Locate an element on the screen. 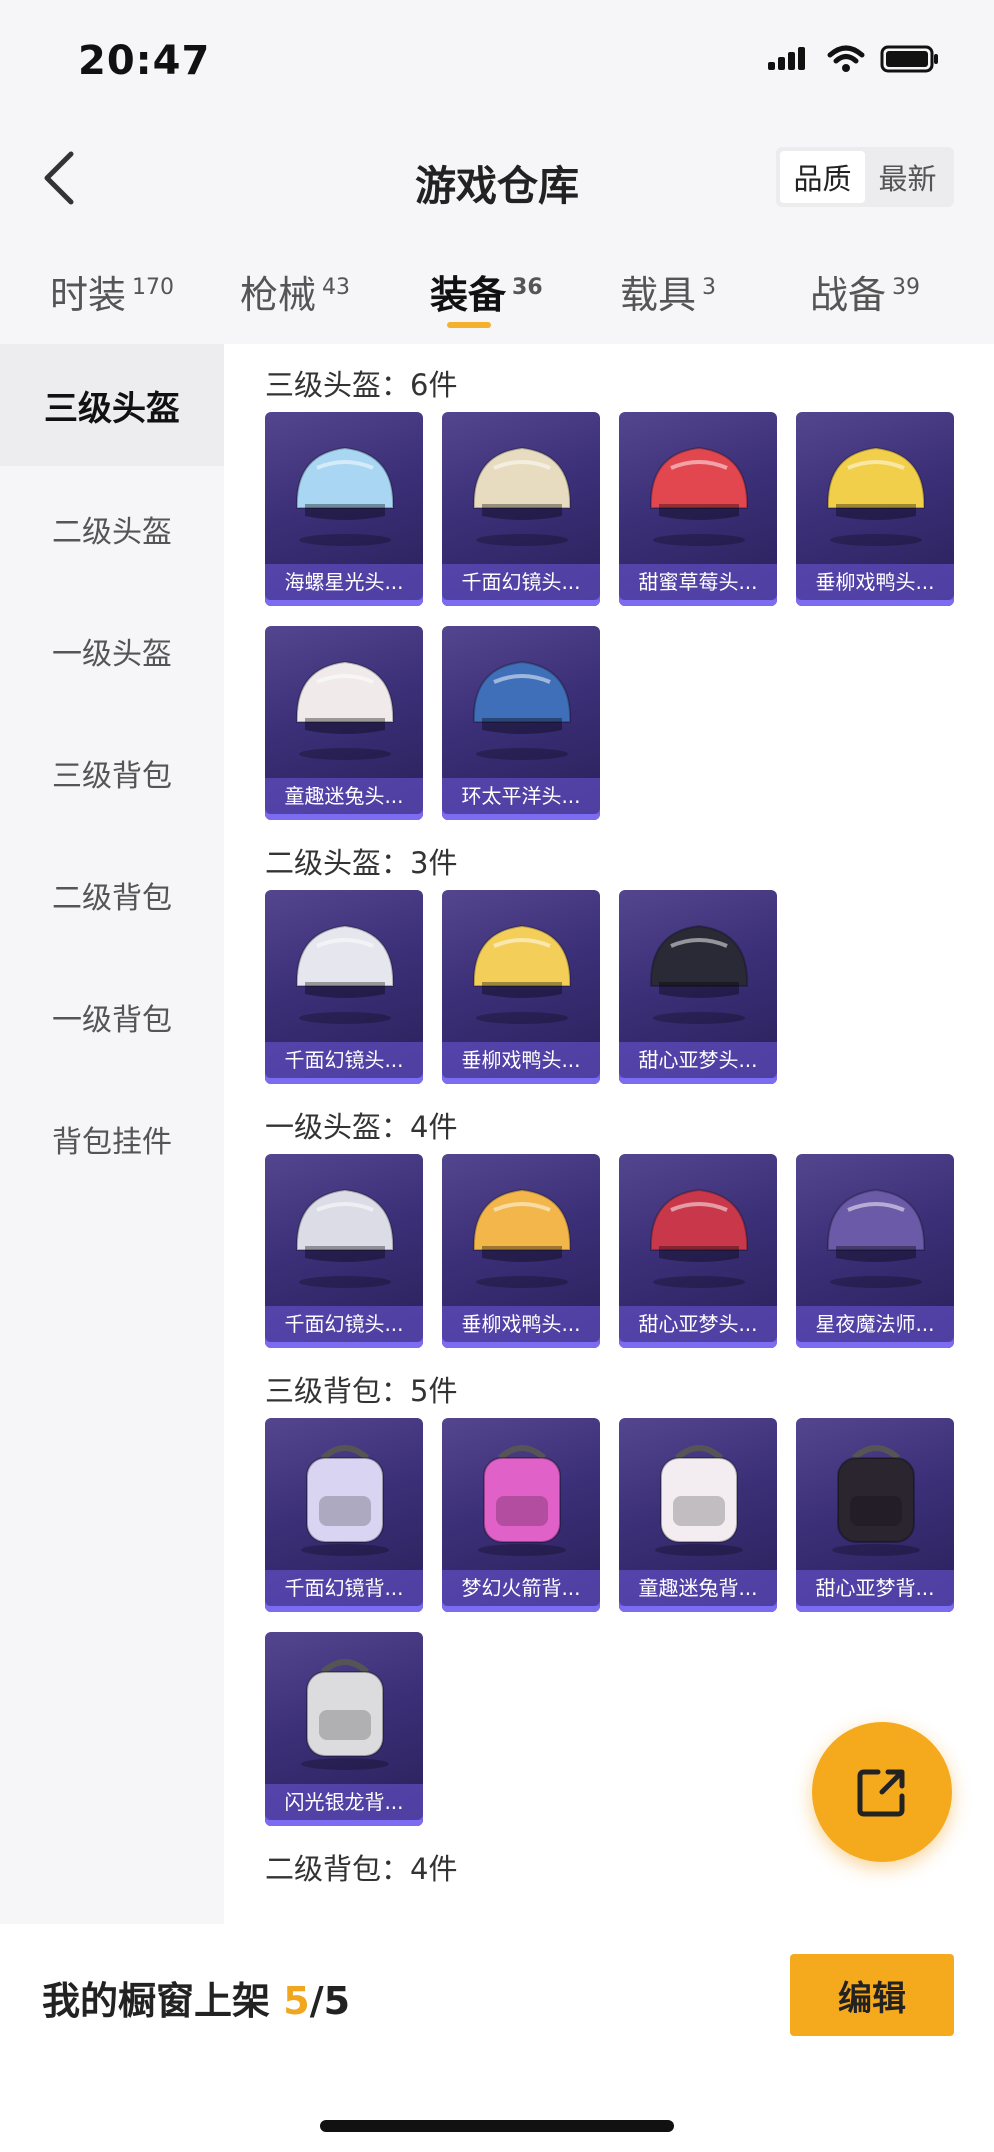 The width and height of the screenshot is (994, 2152). status-time: 20:47 is located at coordinates (144, 61).